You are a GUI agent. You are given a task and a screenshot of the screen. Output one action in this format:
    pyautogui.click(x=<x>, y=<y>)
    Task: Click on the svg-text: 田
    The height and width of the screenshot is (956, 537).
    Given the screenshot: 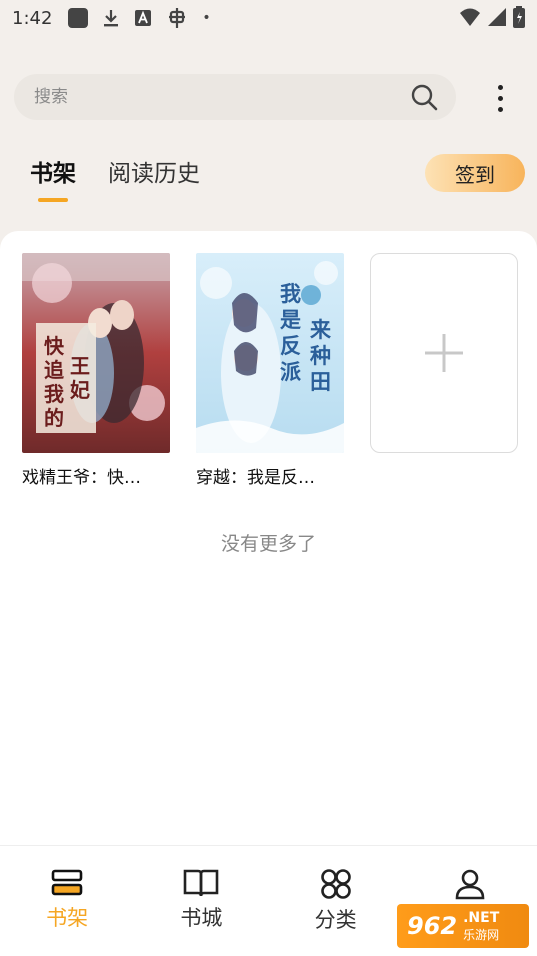 What is the action you would take?
    pyautogui.click(x=320, y=382)
    